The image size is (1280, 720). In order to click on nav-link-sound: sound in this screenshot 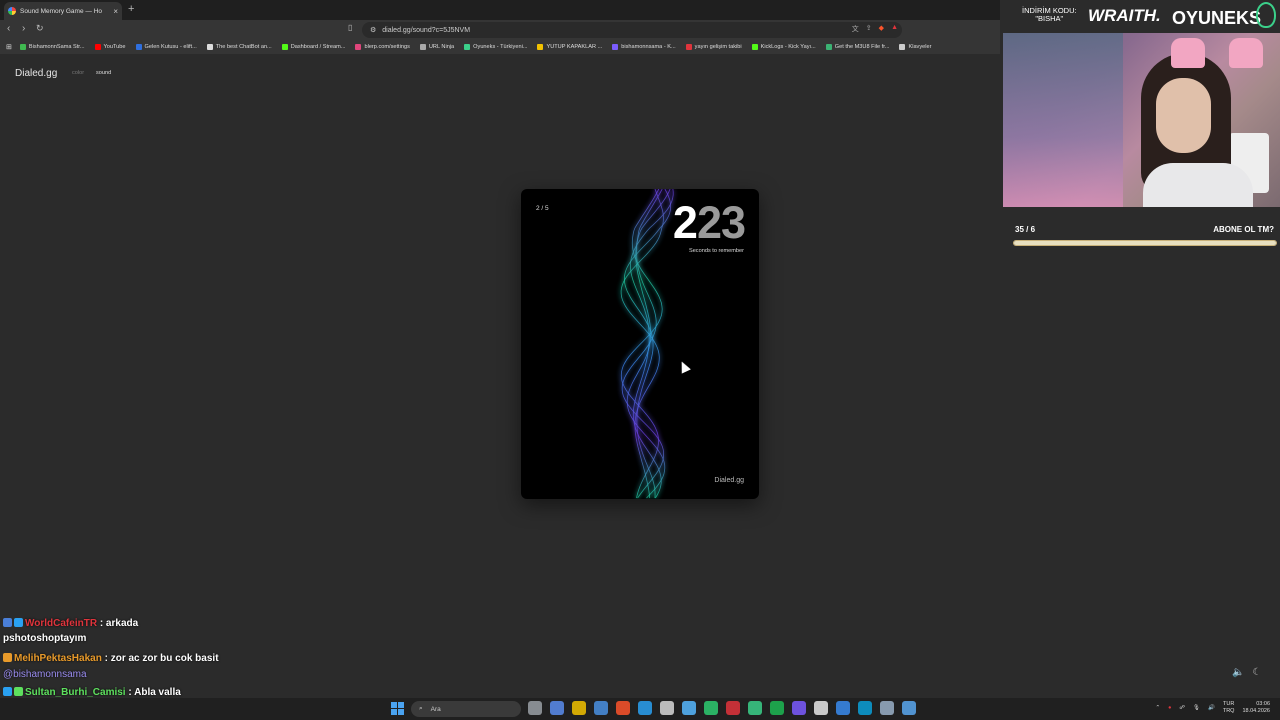, I will do `click(103, 73)`.